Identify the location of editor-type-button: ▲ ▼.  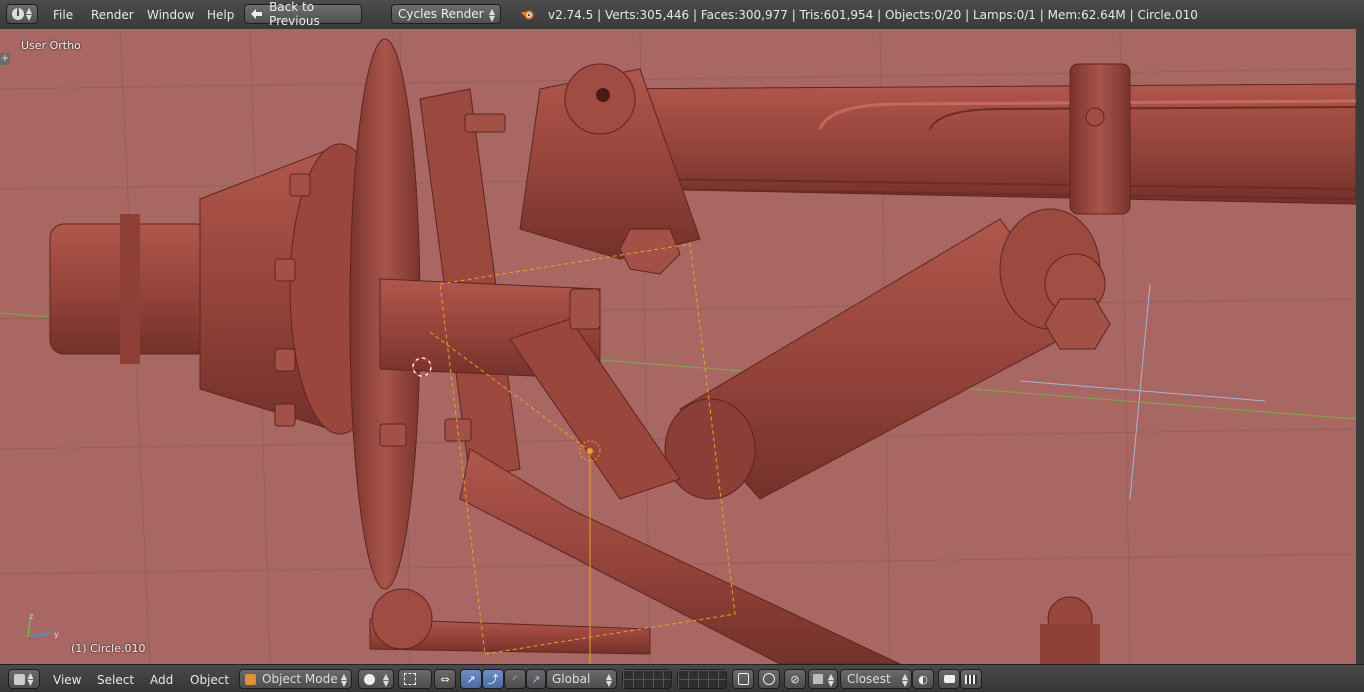
(24, 679).